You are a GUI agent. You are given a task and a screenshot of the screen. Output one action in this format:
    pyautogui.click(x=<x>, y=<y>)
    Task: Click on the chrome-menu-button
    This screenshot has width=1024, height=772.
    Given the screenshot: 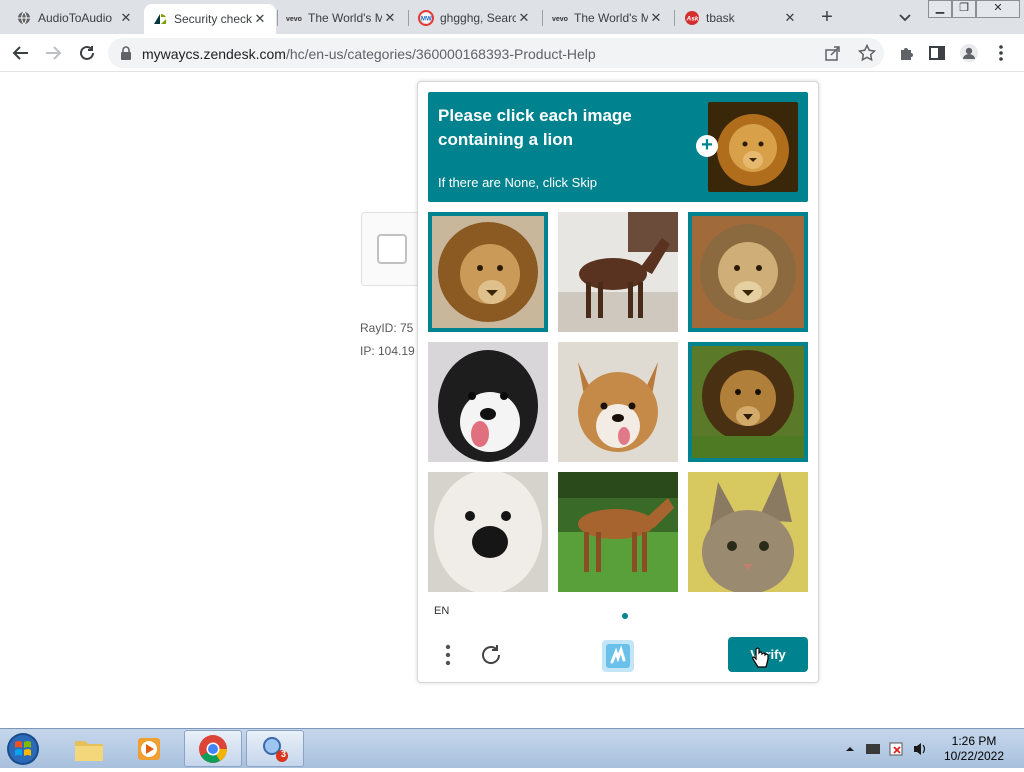 What is the action you would take?
    pyautogui.click(x=1001, y=53)
    